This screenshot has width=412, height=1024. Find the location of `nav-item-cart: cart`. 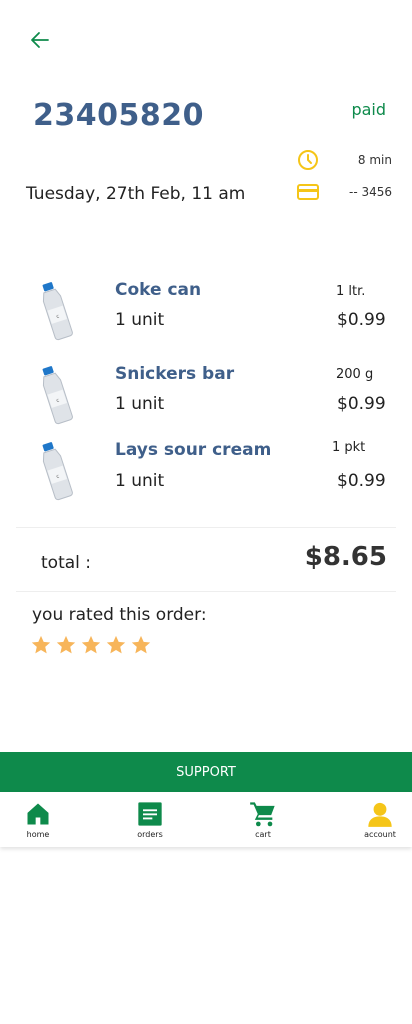

nav-item-cart: cart is located at coordinates (263, 819).